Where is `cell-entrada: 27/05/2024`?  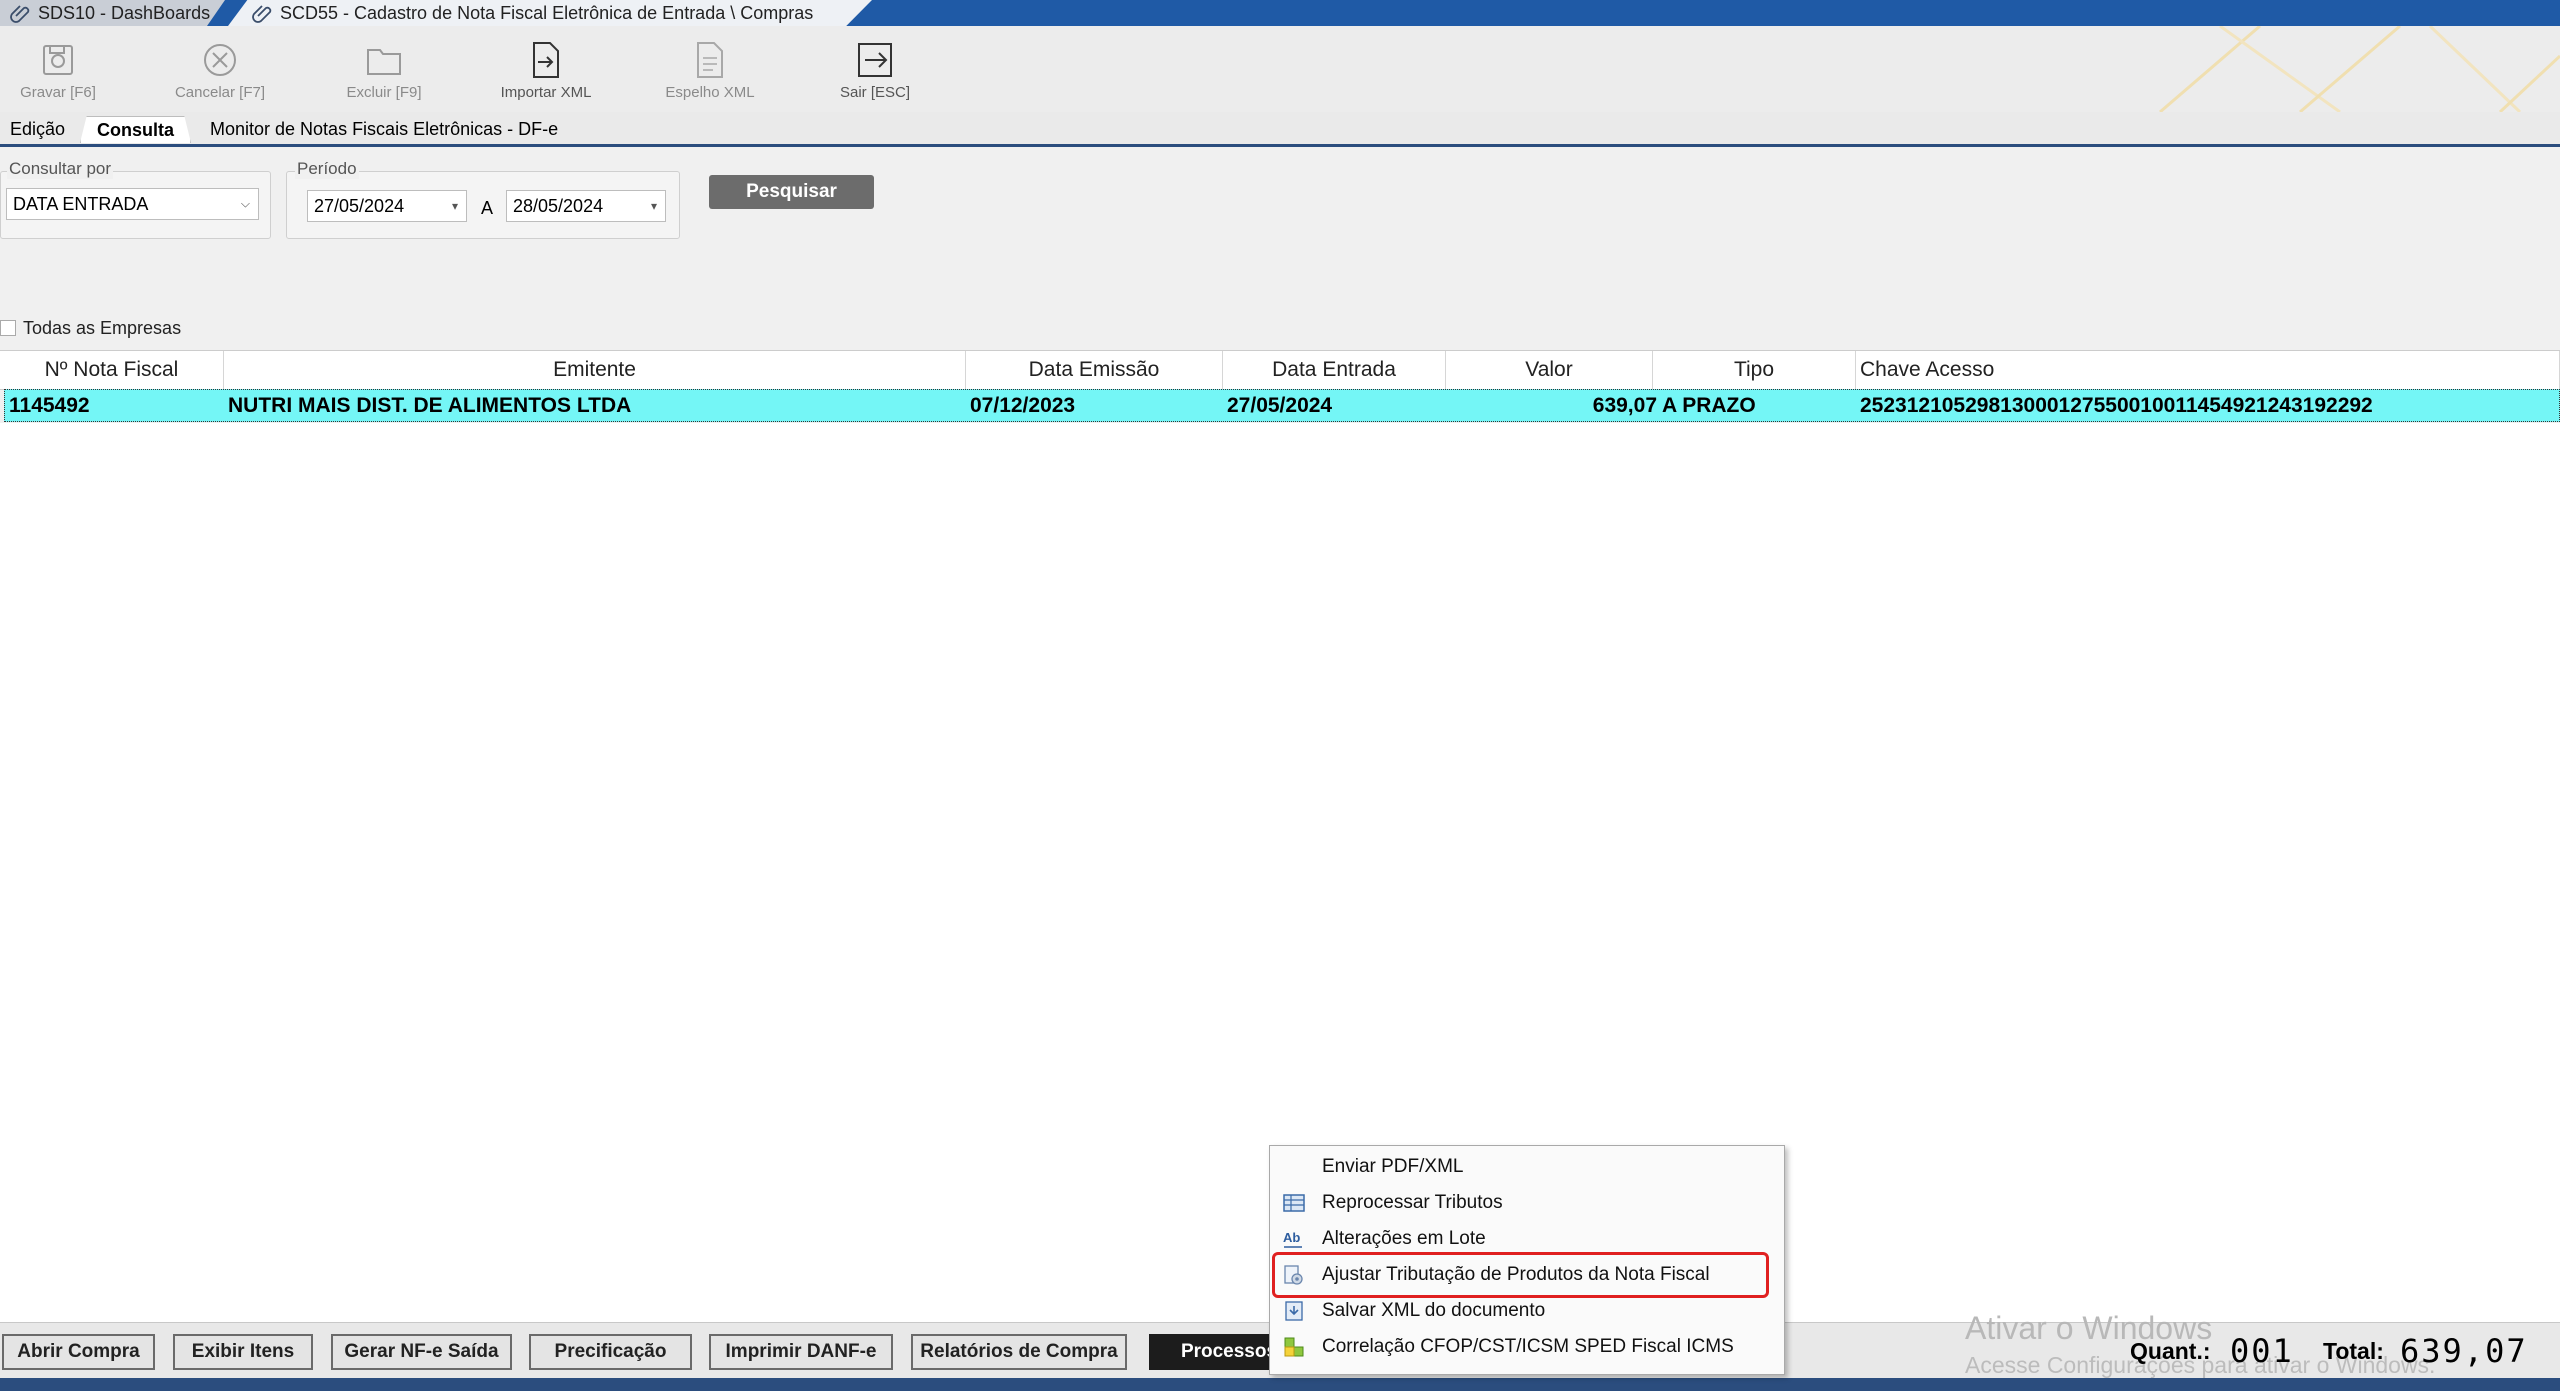
cell-entrada: 27/05/2024 is located at coordinates (1280, 405).